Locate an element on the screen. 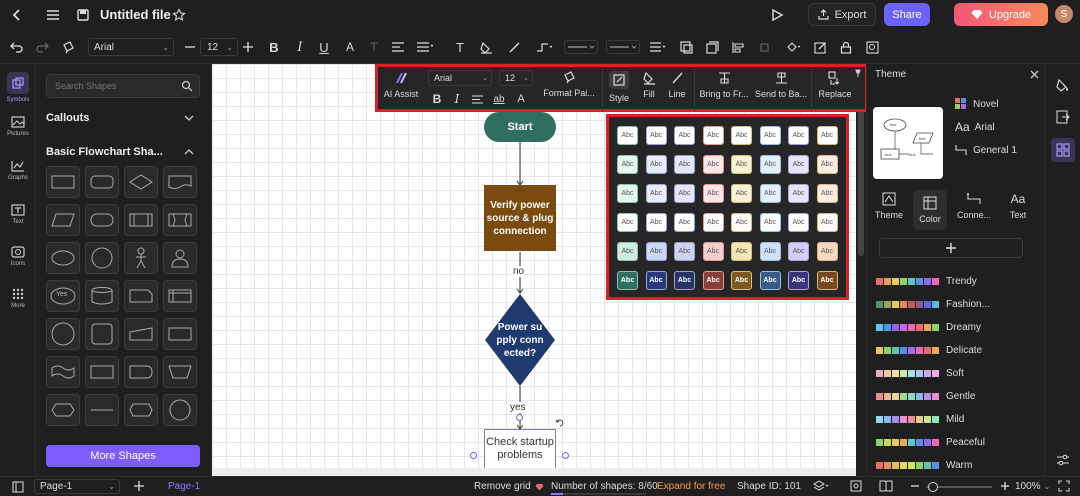 The width and height of the screenshot is (1080, 496). shape-internal-storage is located at coordinates (180, 296).